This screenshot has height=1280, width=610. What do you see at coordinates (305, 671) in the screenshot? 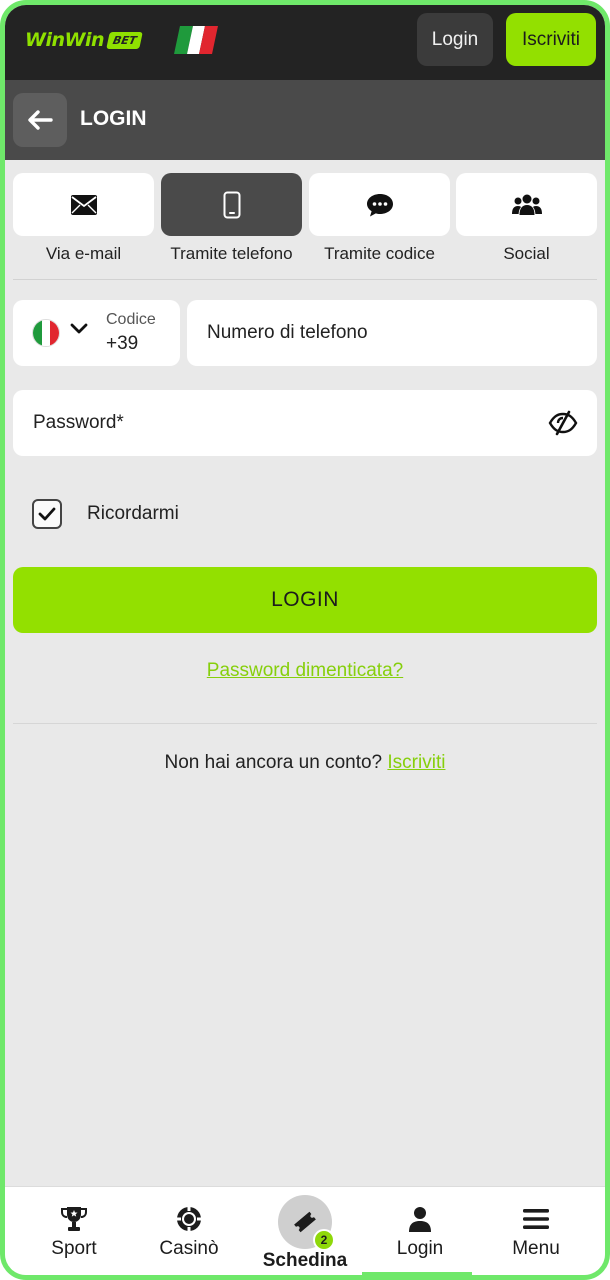
I see `forgot-password-link: Password dimenticata?` at bounding box center [305, 671].